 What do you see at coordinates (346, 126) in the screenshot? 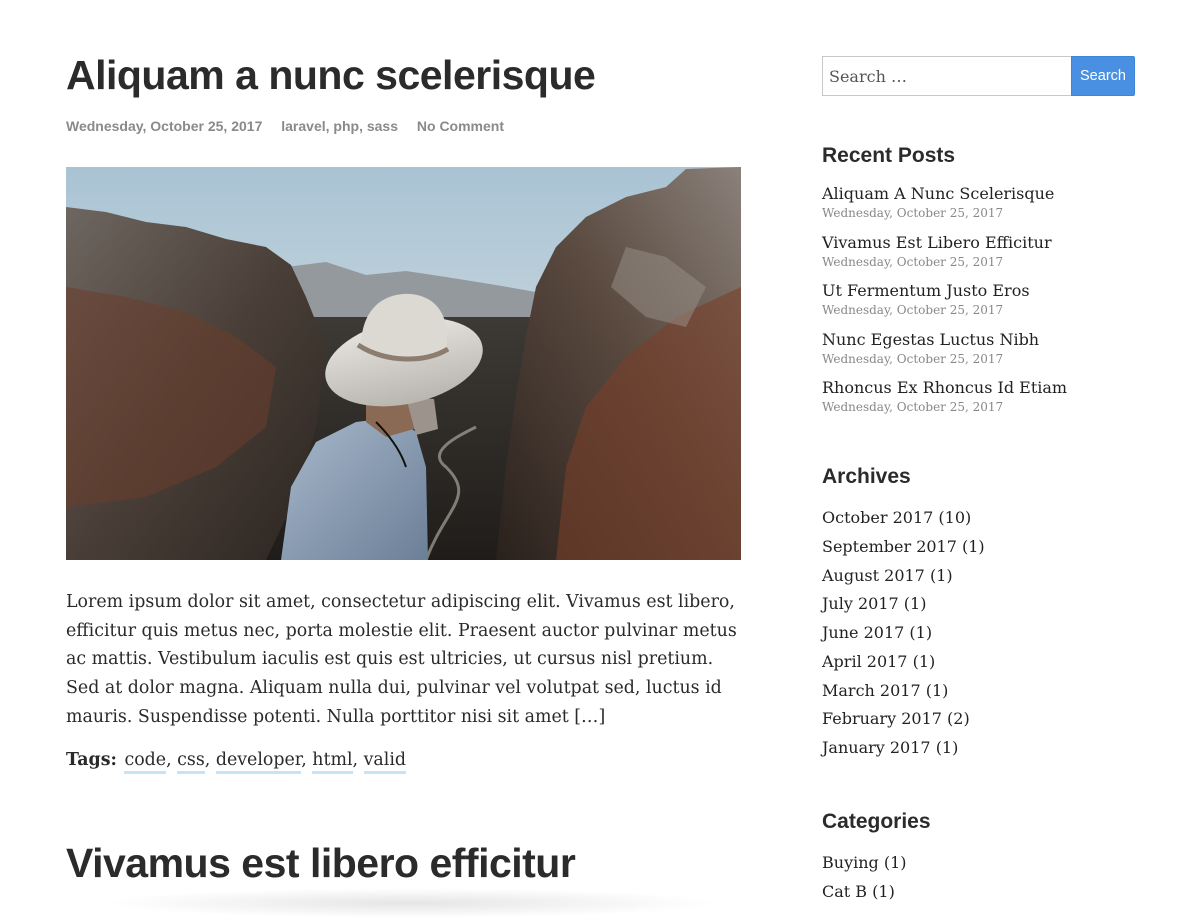
I see `category-link: php` at bounding box center [346, 126].